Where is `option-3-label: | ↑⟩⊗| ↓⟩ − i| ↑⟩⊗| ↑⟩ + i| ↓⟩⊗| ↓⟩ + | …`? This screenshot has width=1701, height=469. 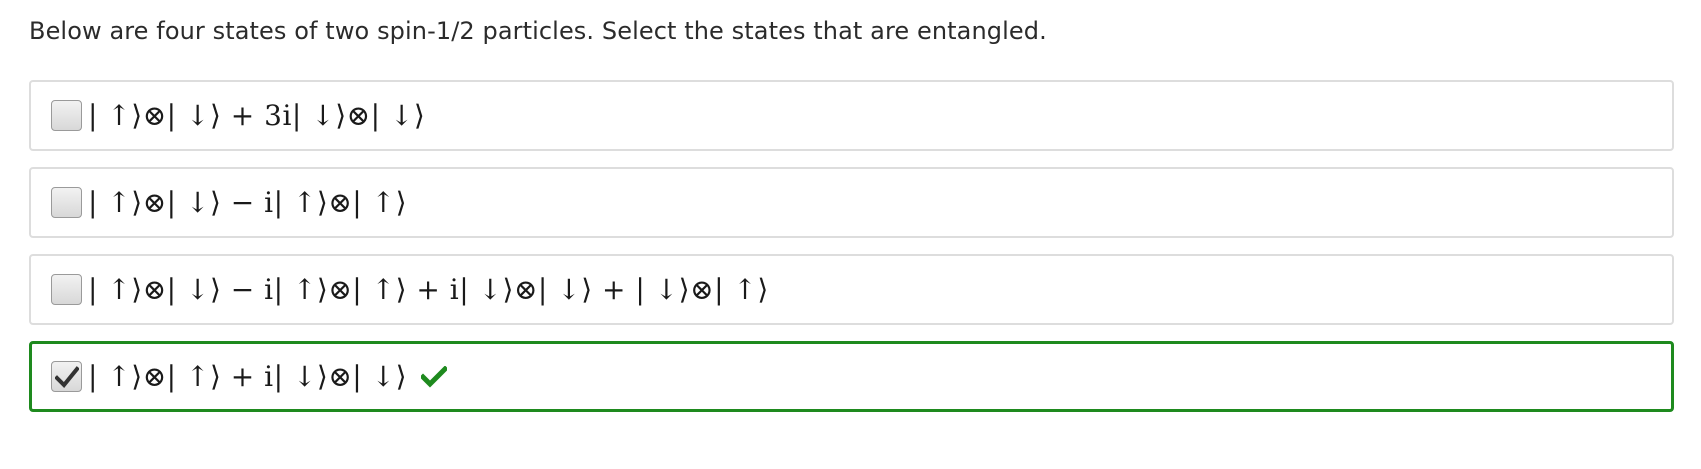 option-3-label: | ↑⟩⊗| ↓⟩ − i| ↑⟩⊗| ↑⟩ + i| ↓⟩⊗| ↓⟩ + | … is located at coordinates (428, 289).